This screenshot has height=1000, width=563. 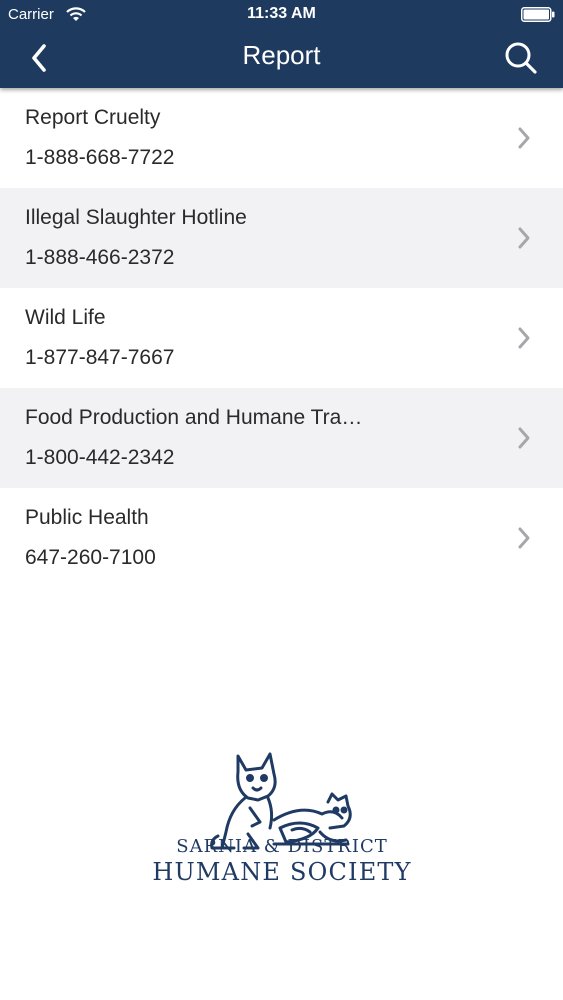 I want to click on item-phone: 1-800-442-2342, so click(x=100, y=457).